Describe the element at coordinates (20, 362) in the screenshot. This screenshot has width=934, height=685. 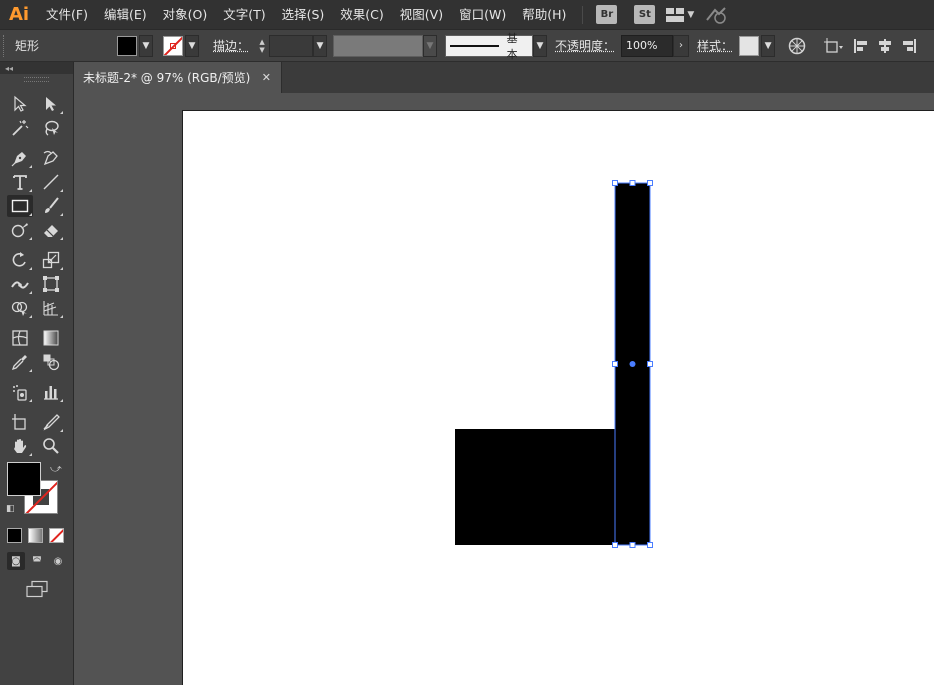
I see `eyedropper-tool-icon` at that location.